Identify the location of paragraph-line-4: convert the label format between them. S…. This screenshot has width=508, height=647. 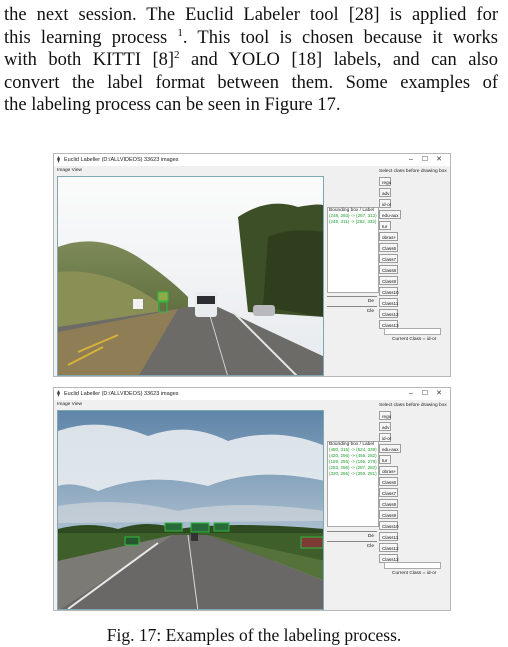
(251, 82).